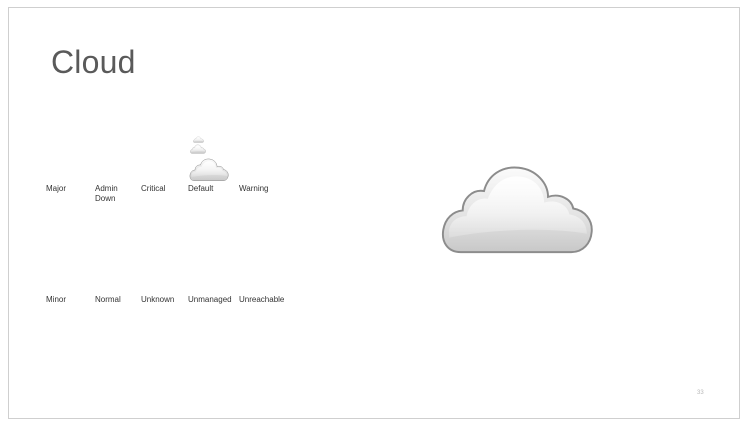 The width and height of the screenshot is (750, 428). What do you see at coordinates (158, 299) in the screenshot?
I see `state-label-unknown: Unknown` at bounding box center [158, 299].